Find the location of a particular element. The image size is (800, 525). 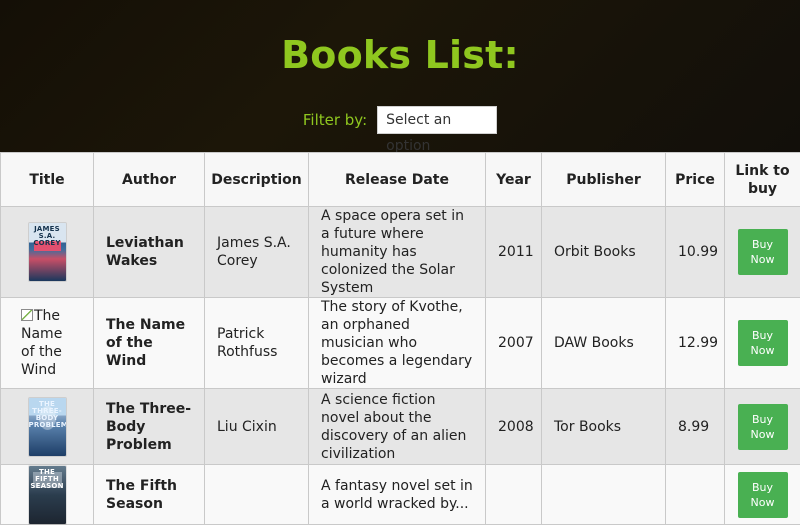

column-header-author: Author is located at coordinates (149, 180).